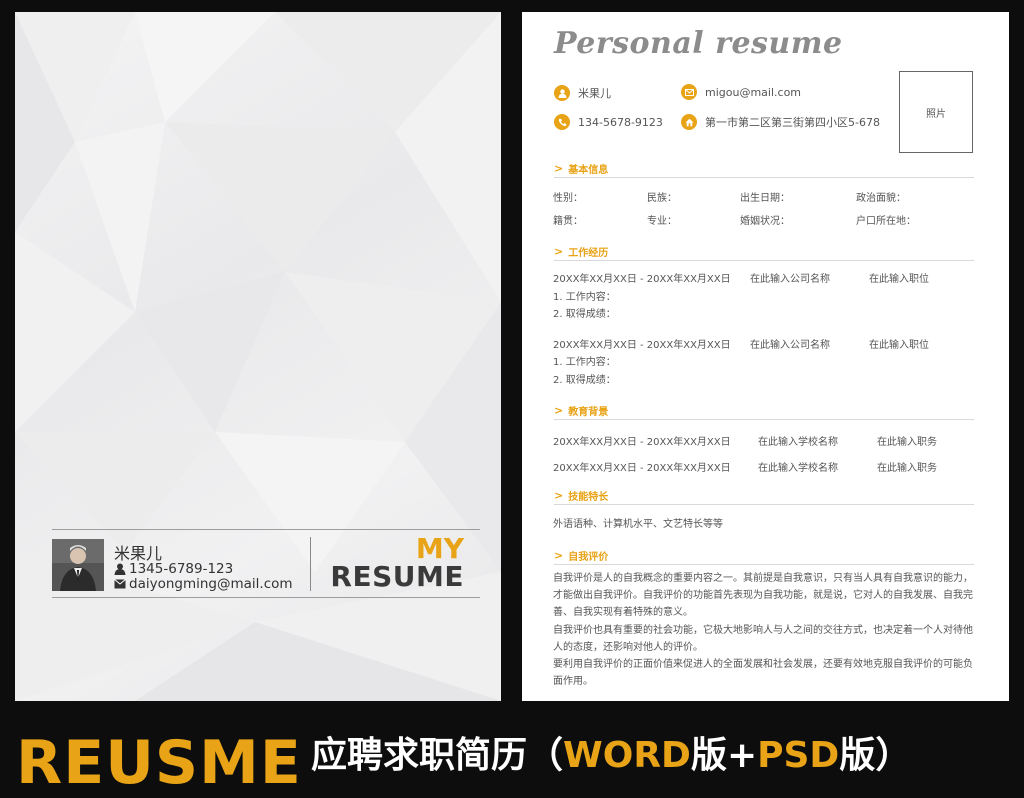  Describe the element at coordinates (638, 524) in the screenshot. I see `skills-text: 外语语种、计算机水平、文艺特长等等` at that location.